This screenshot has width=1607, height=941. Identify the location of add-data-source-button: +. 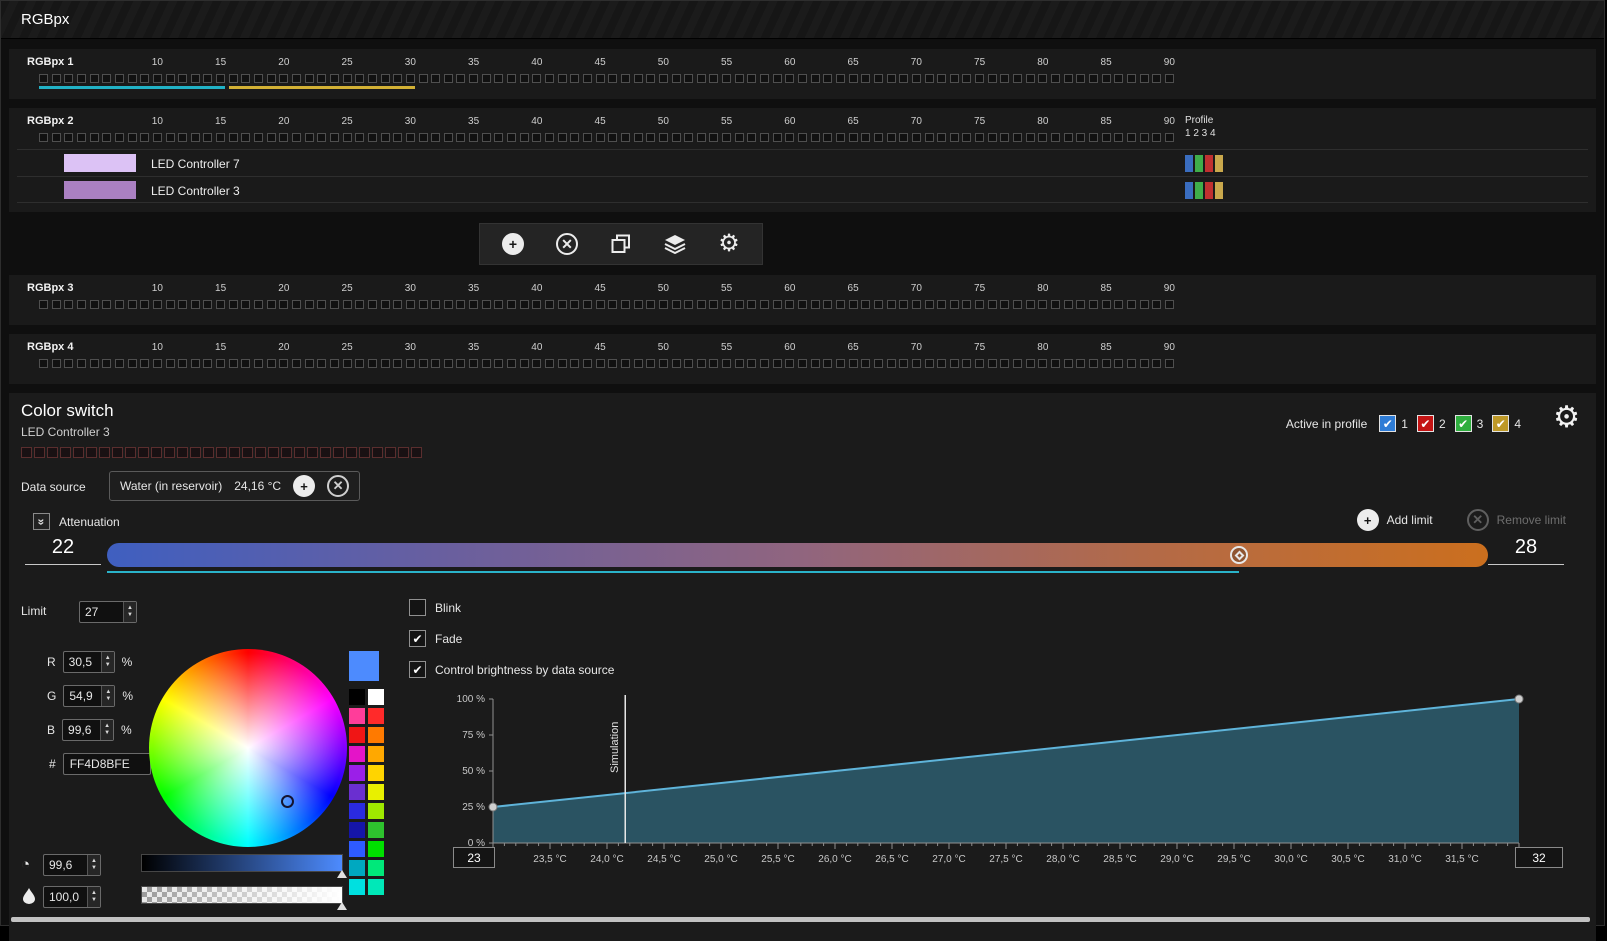
(304, 486).